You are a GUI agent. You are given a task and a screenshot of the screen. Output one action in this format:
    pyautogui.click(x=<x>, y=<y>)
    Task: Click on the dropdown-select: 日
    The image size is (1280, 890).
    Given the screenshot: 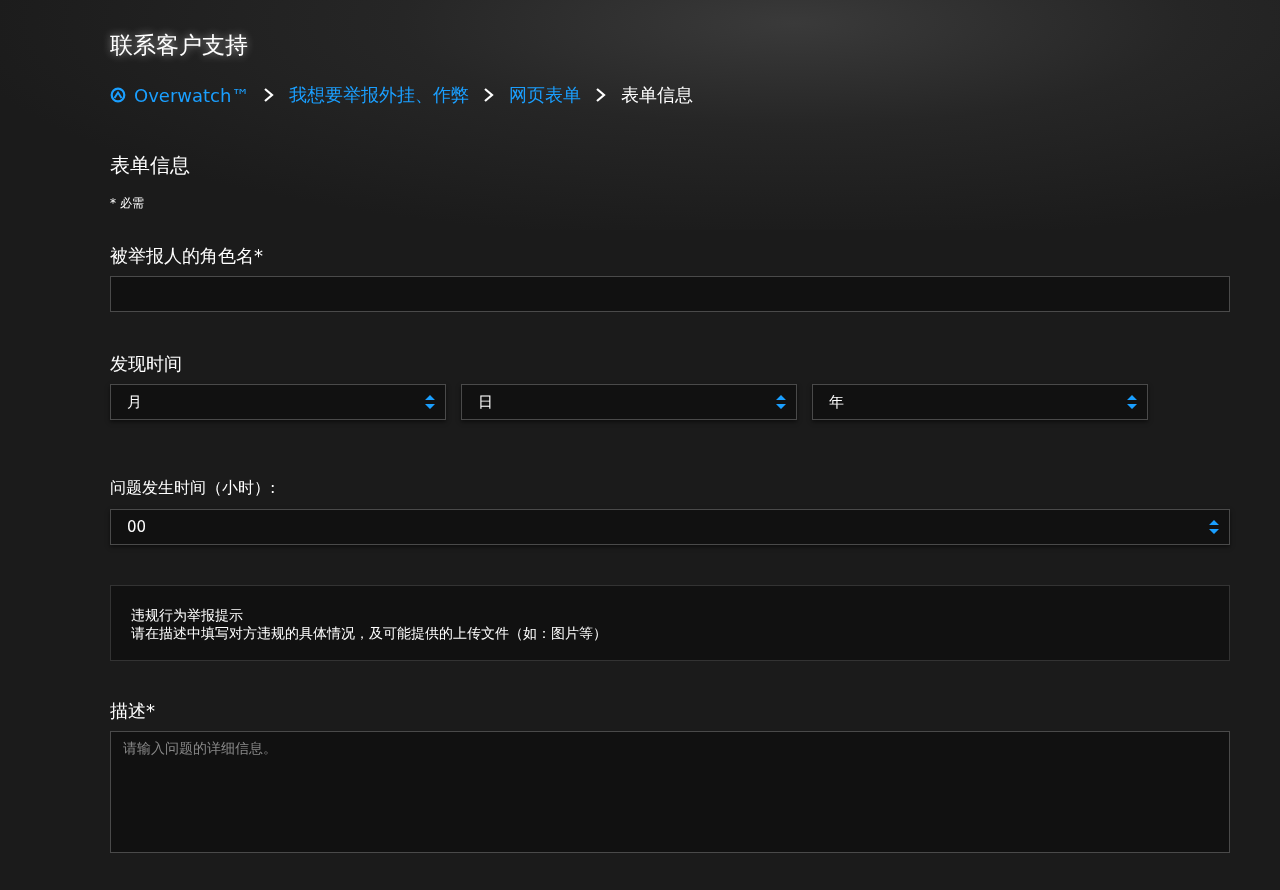 What is the action you would take?
    pyautogui.click(x=629, y=402)
    